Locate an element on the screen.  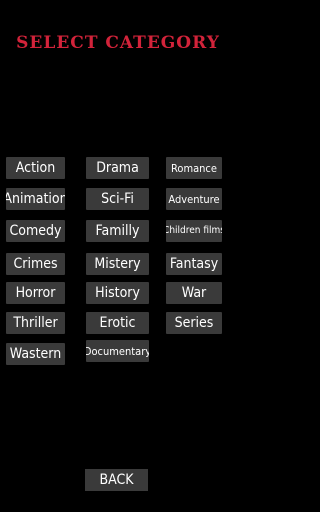
category-documentary-button: Documentary is located at coordinates (117, 351).